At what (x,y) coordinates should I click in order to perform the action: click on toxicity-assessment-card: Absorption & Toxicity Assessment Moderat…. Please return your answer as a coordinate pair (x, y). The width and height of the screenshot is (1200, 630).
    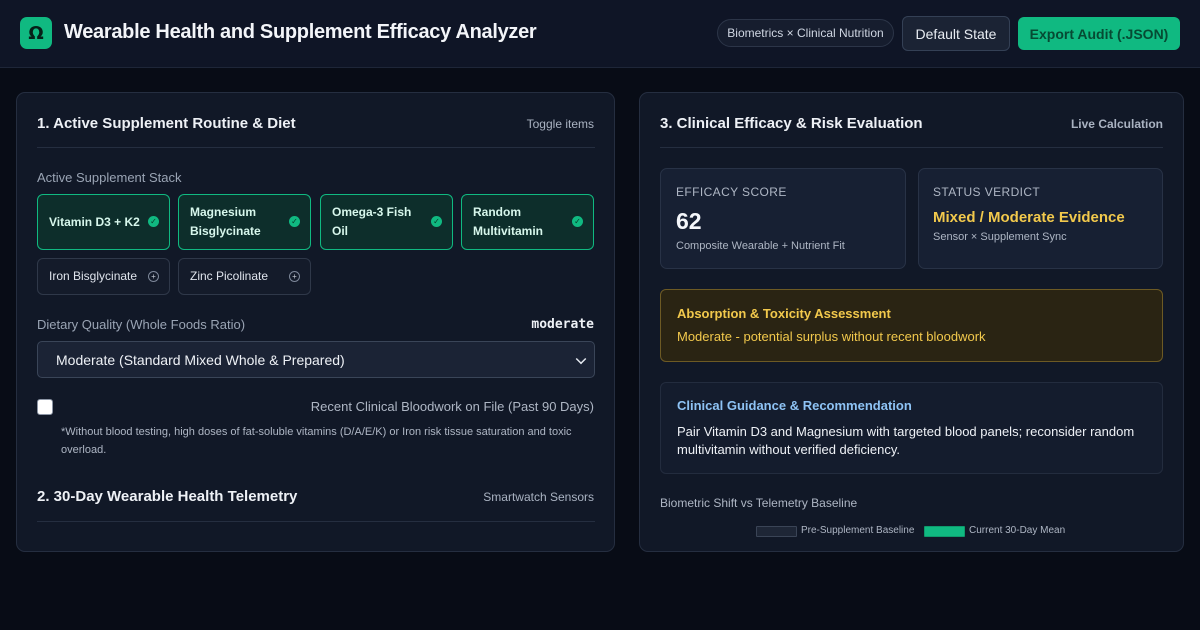
    Looking at the image, I should click on (911, 325).